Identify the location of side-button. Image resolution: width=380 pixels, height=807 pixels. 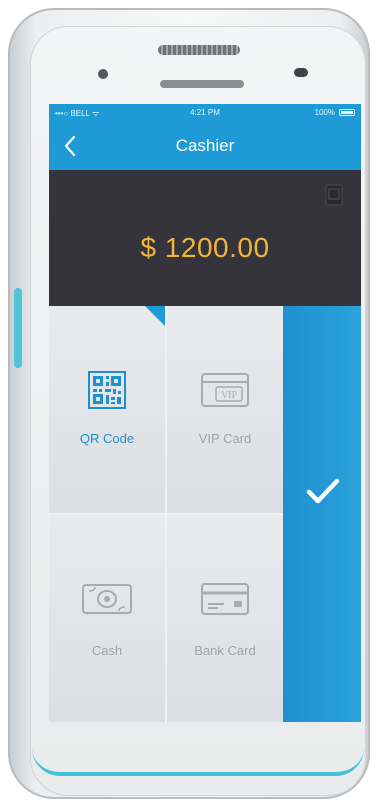
(18, 328).